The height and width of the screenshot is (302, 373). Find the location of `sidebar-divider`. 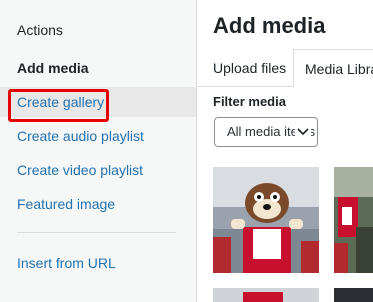

sidebar-divider is located at coordinates (96, 232).